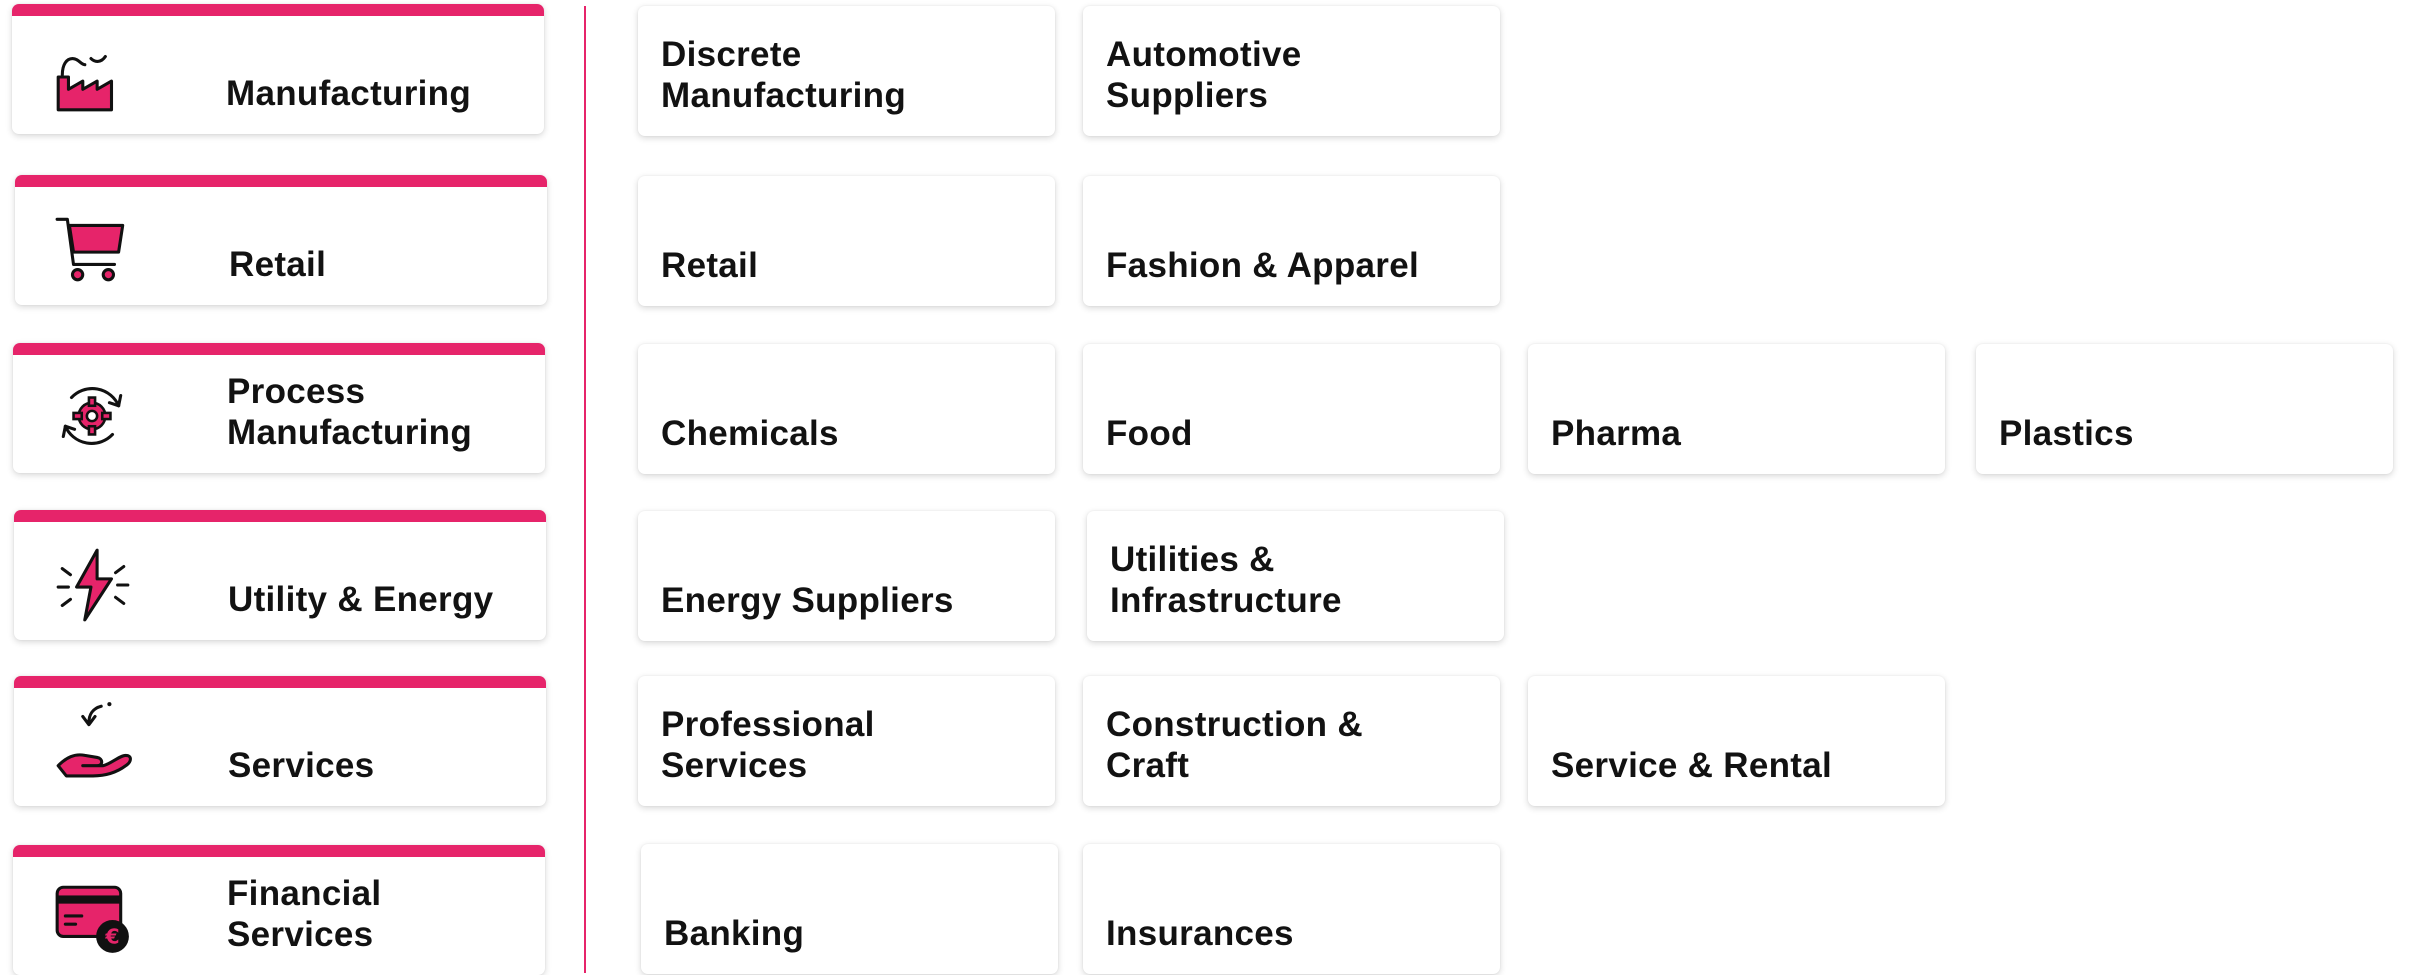 Image resolution: width=2413 pixels, height=975 pixels. What do you see at coordinates (361, 599) in the screenshot?
I see `category-label: Utility & Energy` at bounding box center [361, 599].